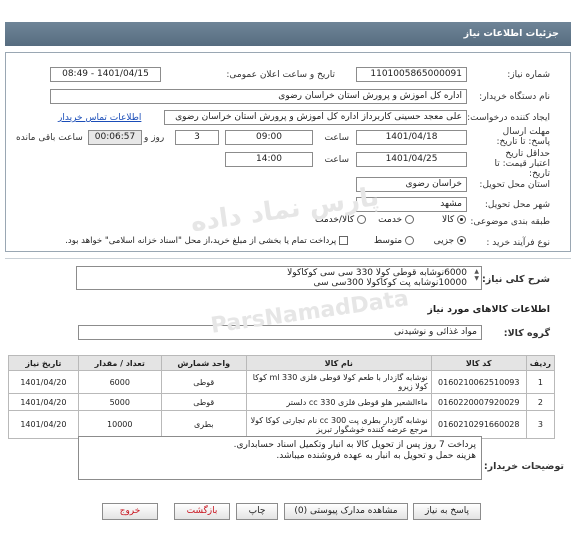 This screenshot has width=576, height=557. What do you see at coordinates (115, 137) in the screenshot?
I see `remaining-time-field: 00:06:57` at bounding box center [115, 137].